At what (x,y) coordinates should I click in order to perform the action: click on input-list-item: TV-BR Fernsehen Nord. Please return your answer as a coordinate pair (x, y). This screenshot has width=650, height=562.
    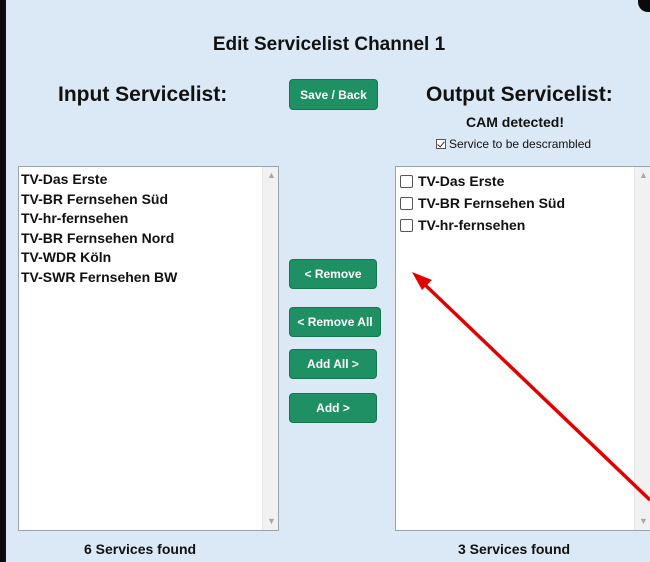
    Looking at the image, I should click on (140, 239).